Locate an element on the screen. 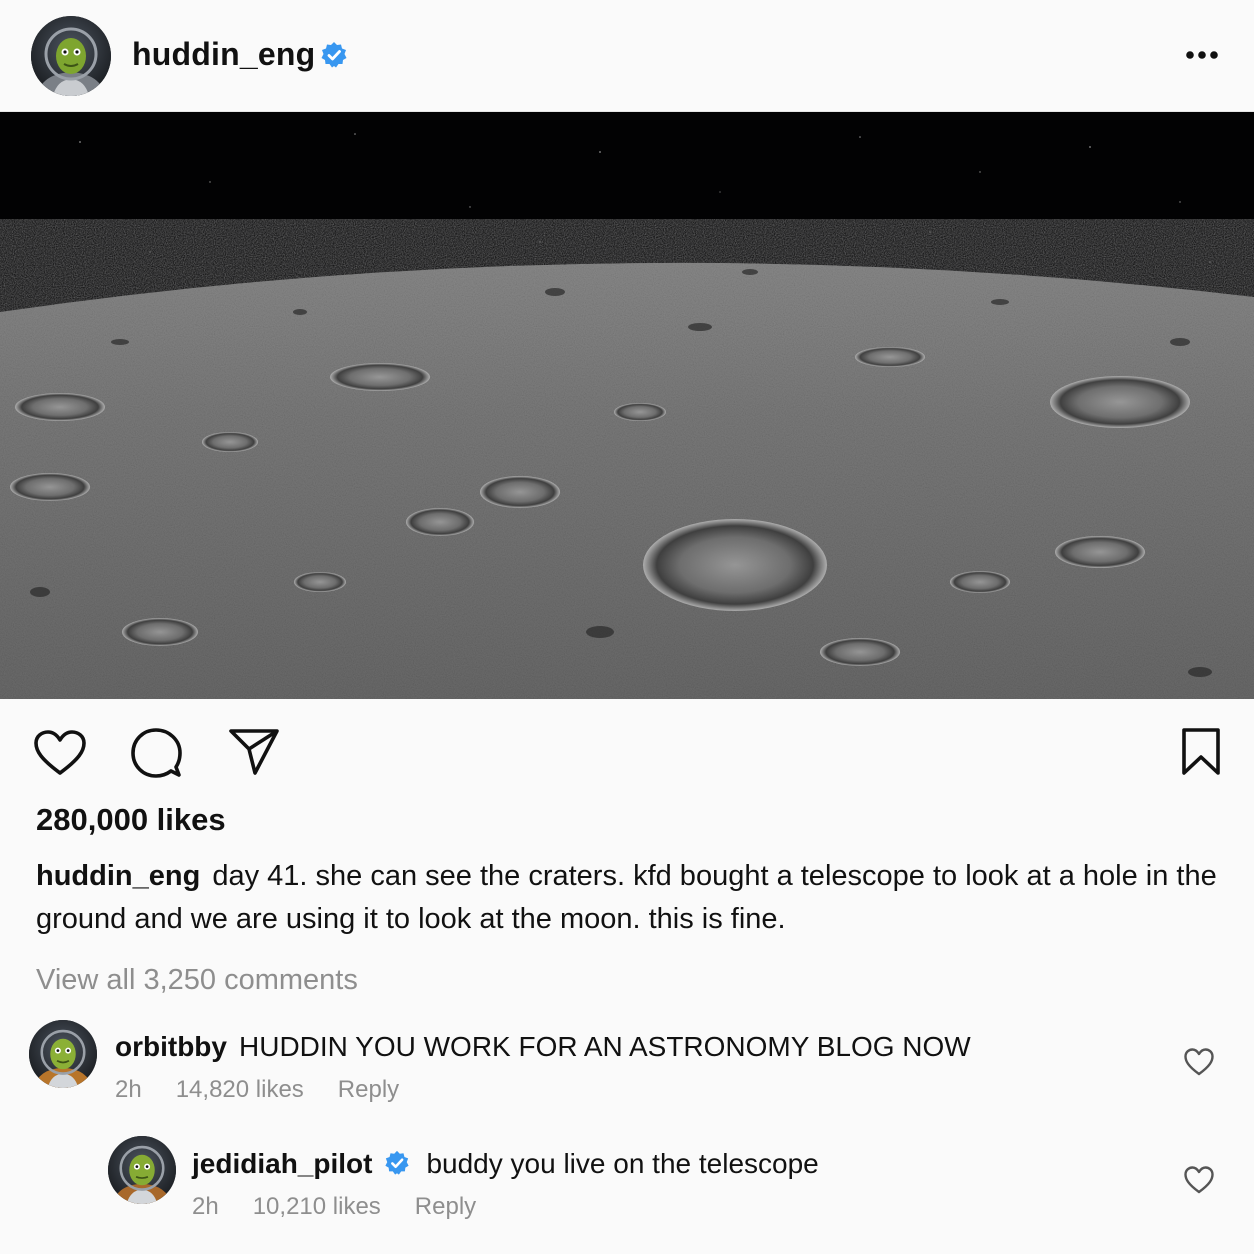 The height and width of the screenshot is (1254, 1254). caption-username: huddin_eng is located at coordinates (118, 876).